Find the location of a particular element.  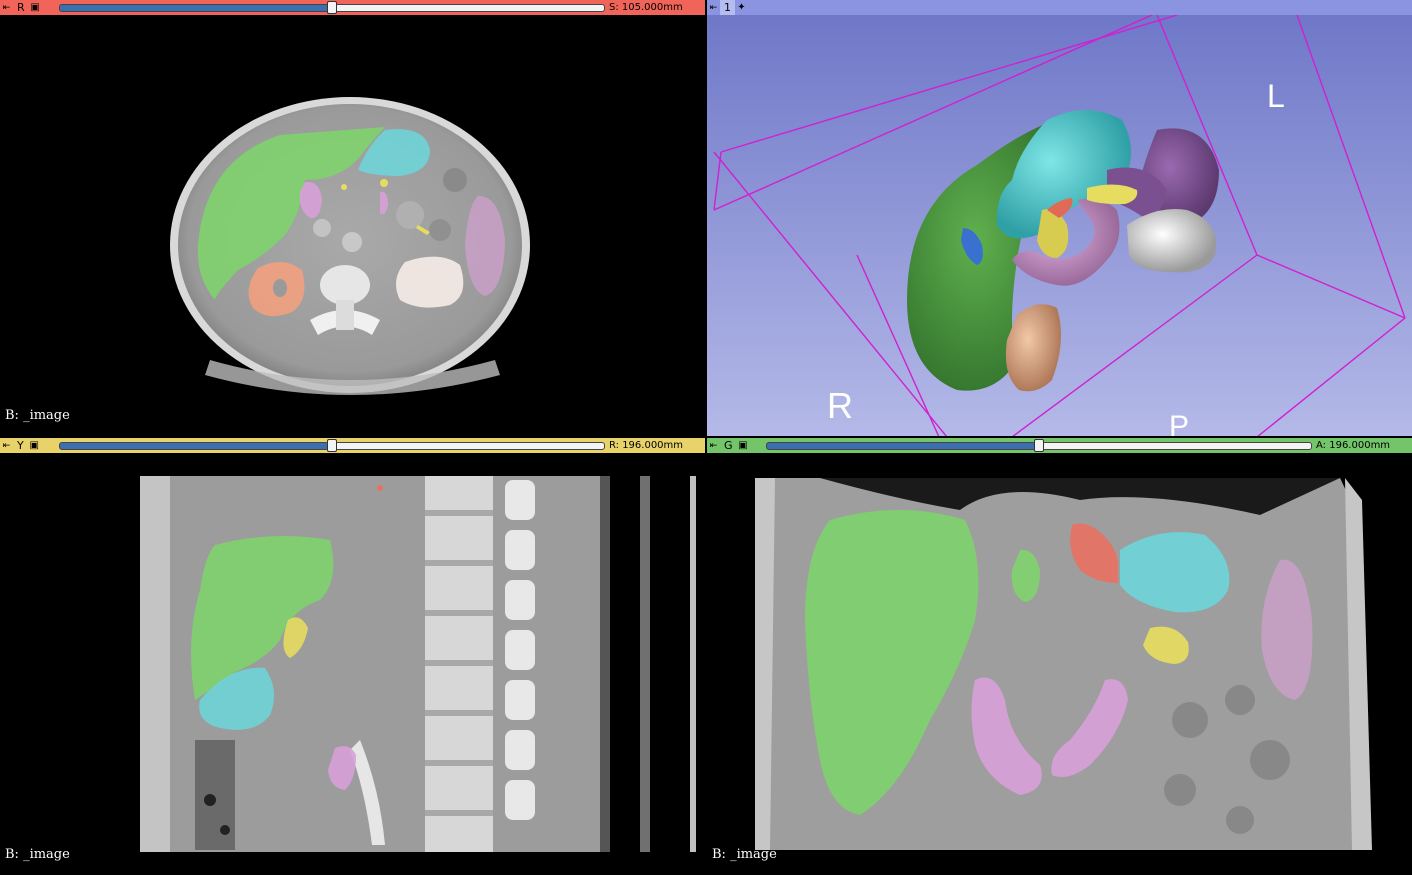

slice-offset-readout: S: 105.000mm is located at coordinates (646, 7).